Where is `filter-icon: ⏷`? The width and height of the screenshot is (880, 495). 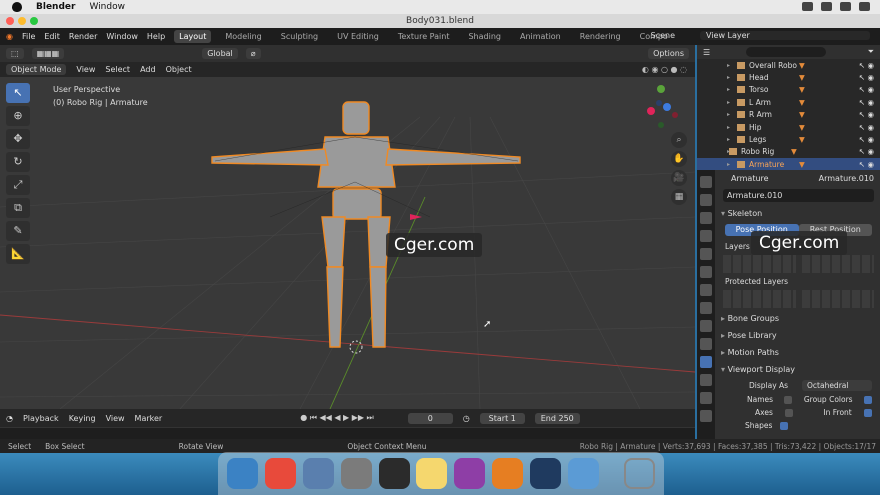 filter-icon: ⏷ is located at coordinates (871, 52).